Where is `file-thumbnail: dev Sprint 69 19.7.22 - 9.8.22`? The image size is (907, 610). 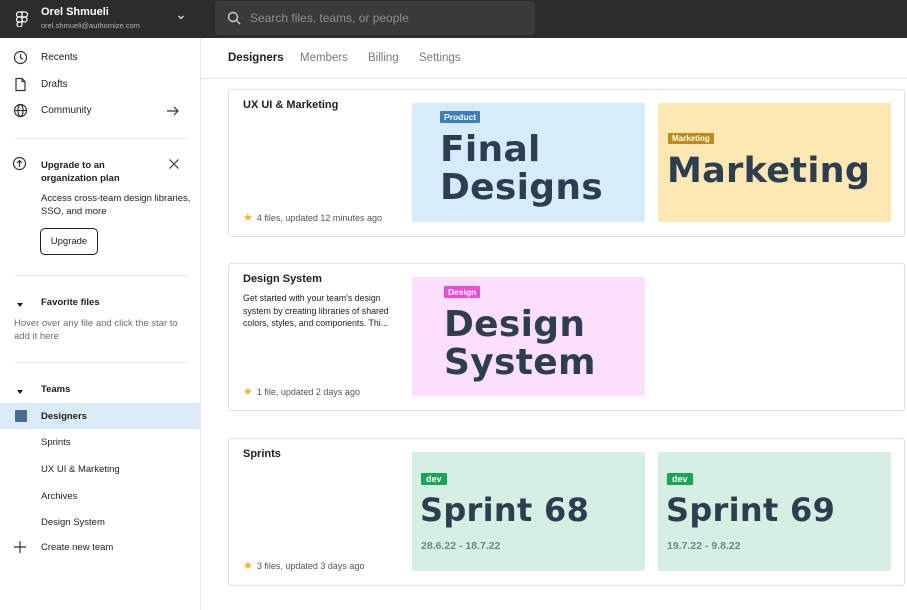 file-thumbnail: dev Sprint 69 19.7.22 - 9.8.22 is located at coordinates (774, 511).